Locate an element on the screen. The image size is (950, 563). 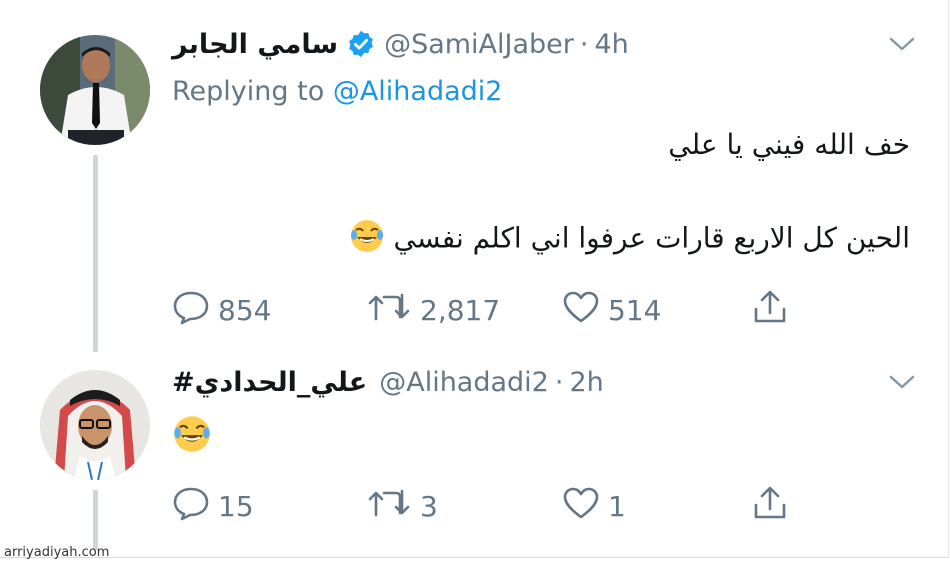
tweet-header: #علي_الحدادي @Alihadadi2 · 2h is located at coordinates (388, 382).